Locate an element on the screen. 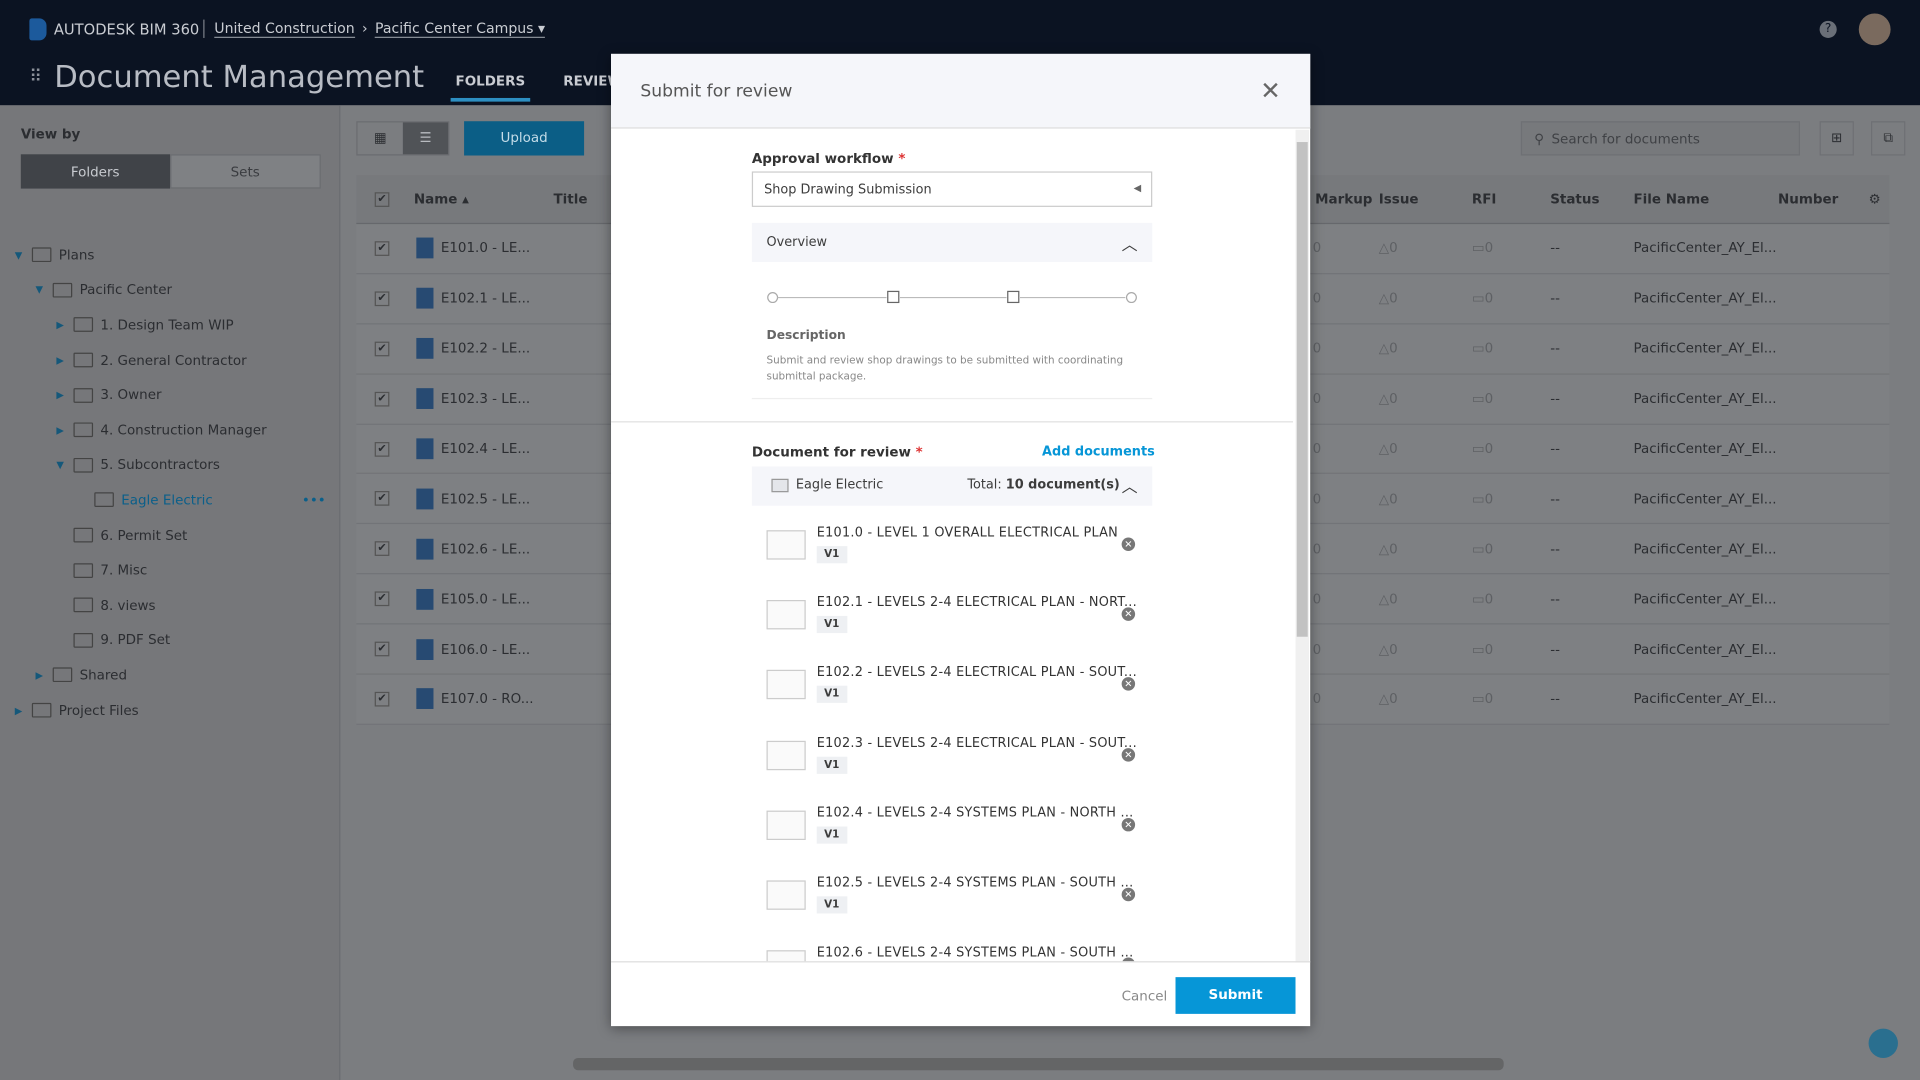 This screenshot has height=1080, width=1920. column-name: Name ▴ is located at coordinates (480, 199).